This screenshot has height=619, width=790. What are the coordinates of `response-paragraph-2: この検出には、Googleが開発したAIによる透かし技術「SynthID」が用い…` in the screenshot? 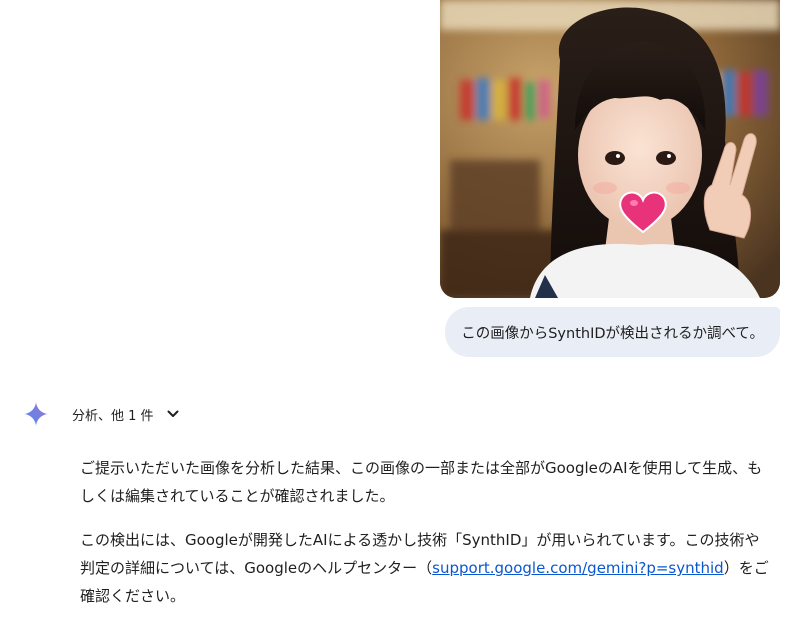 It's located at (425, 568).